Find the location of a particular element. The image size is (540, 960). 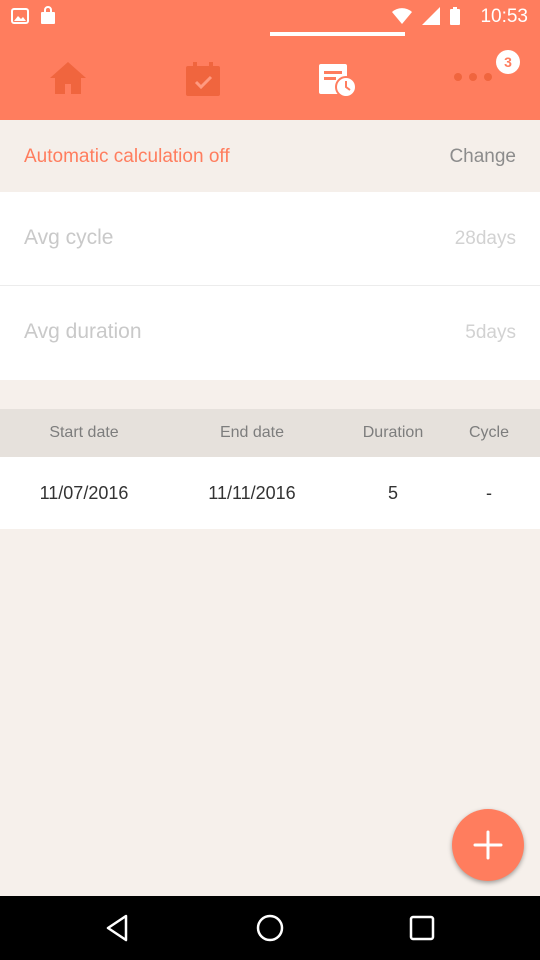

home-icon is located at coordinates (67, 78).